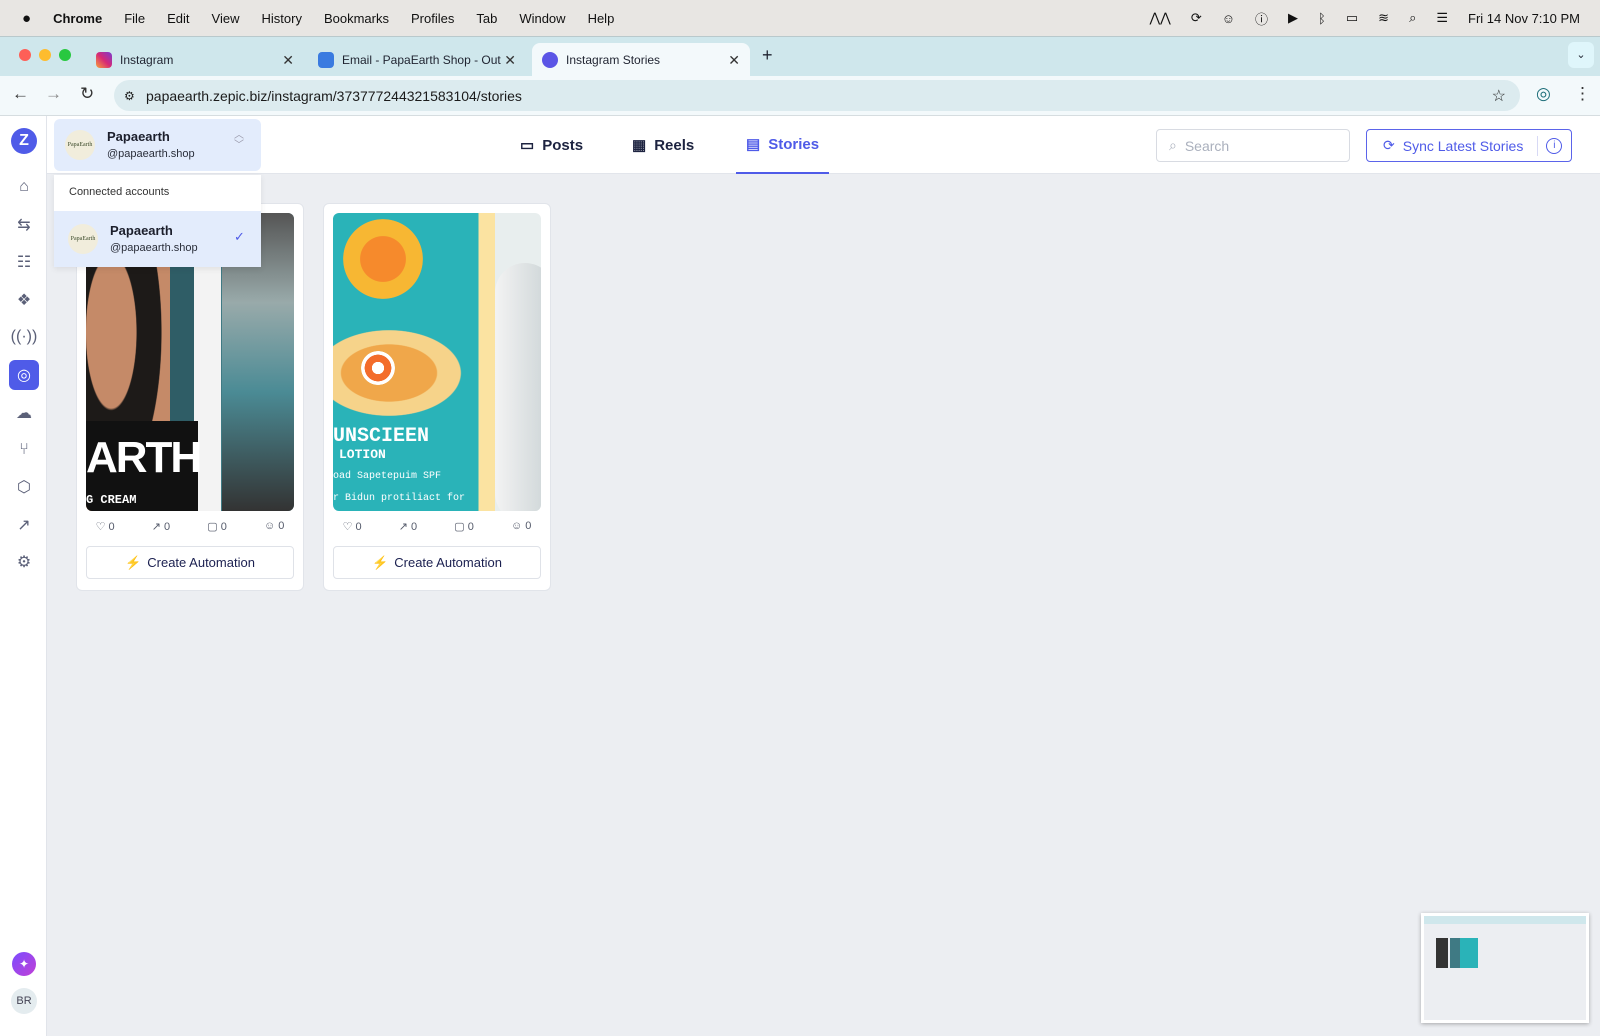  What do you see at coordinates (24, 964) in the screenshot?
I see `ai-sparkle-icon: ✦` at bounding box center [24, 964].